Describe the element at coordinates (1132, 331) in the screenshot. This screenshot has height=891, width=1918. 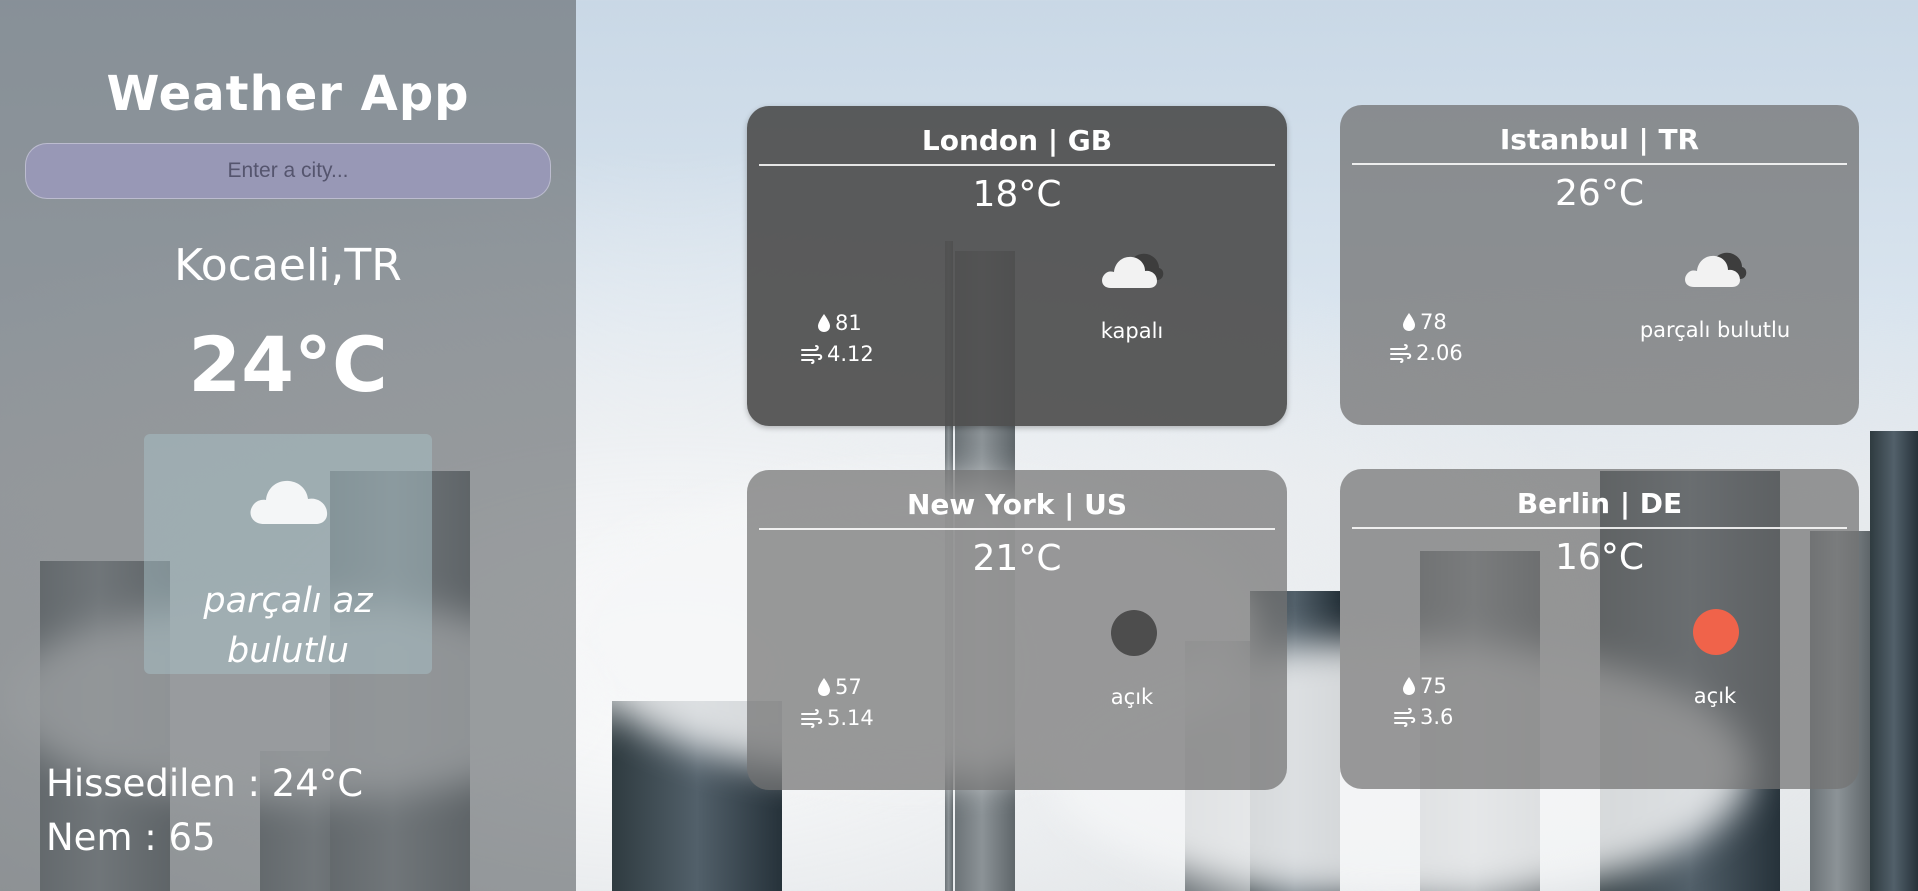
I see `card-description: kapalı` at that location.